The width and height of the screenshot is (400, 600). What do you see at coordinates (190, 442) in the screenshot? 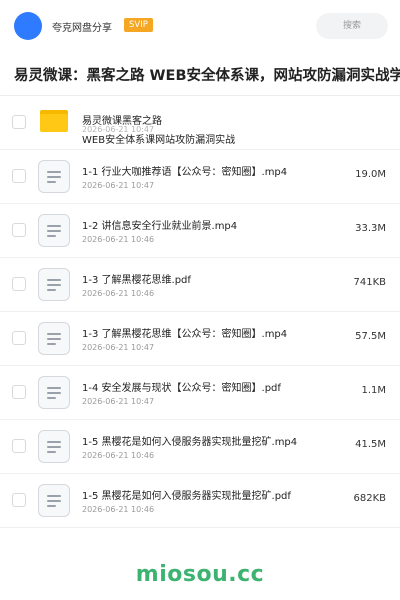
I see `file-name: 1-5 黑樱花是如何入侵服务器实现批量挖矿.mp4` at bounding box center [190, 442].